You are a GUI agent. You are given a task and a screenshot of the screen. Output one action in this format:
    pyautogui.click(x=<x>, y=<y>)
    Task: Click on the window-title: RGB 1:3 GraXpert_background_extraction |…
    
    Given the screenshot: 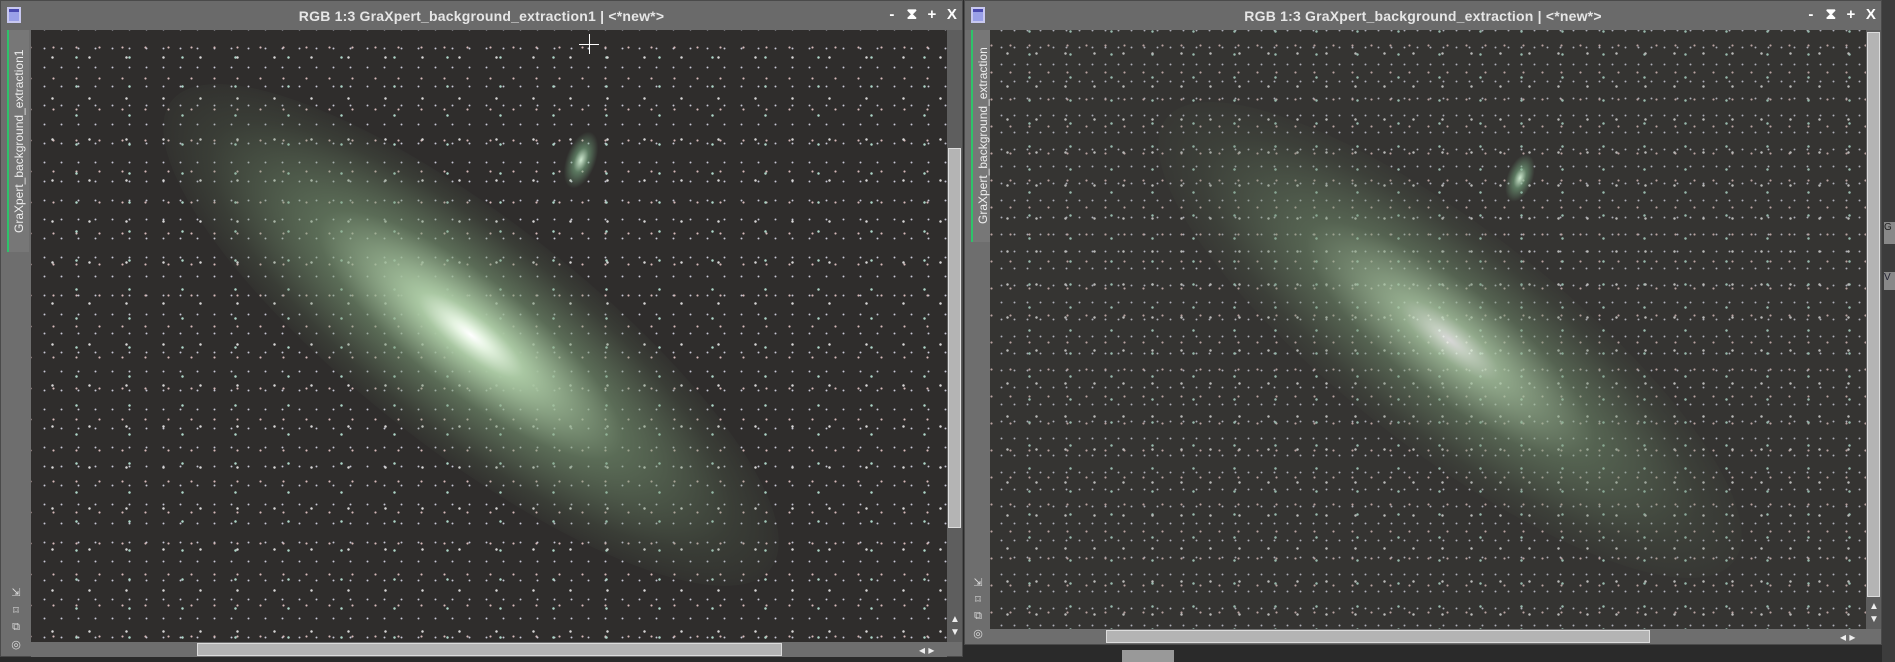 What is the action you would take?
    pyautogui.click(x=1423, y=15)
    